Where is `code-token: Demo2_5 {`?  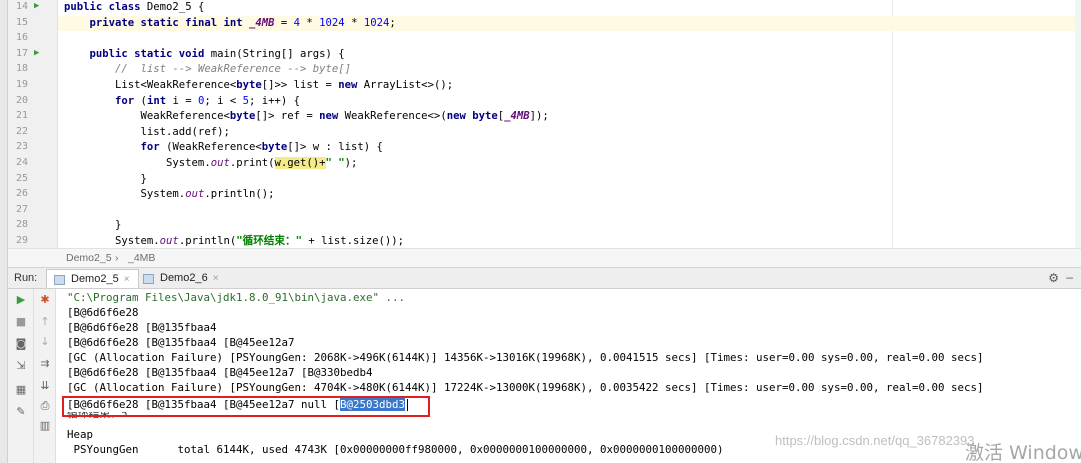 code-token: Demo2_5 { is located at coordinates (172, 7).